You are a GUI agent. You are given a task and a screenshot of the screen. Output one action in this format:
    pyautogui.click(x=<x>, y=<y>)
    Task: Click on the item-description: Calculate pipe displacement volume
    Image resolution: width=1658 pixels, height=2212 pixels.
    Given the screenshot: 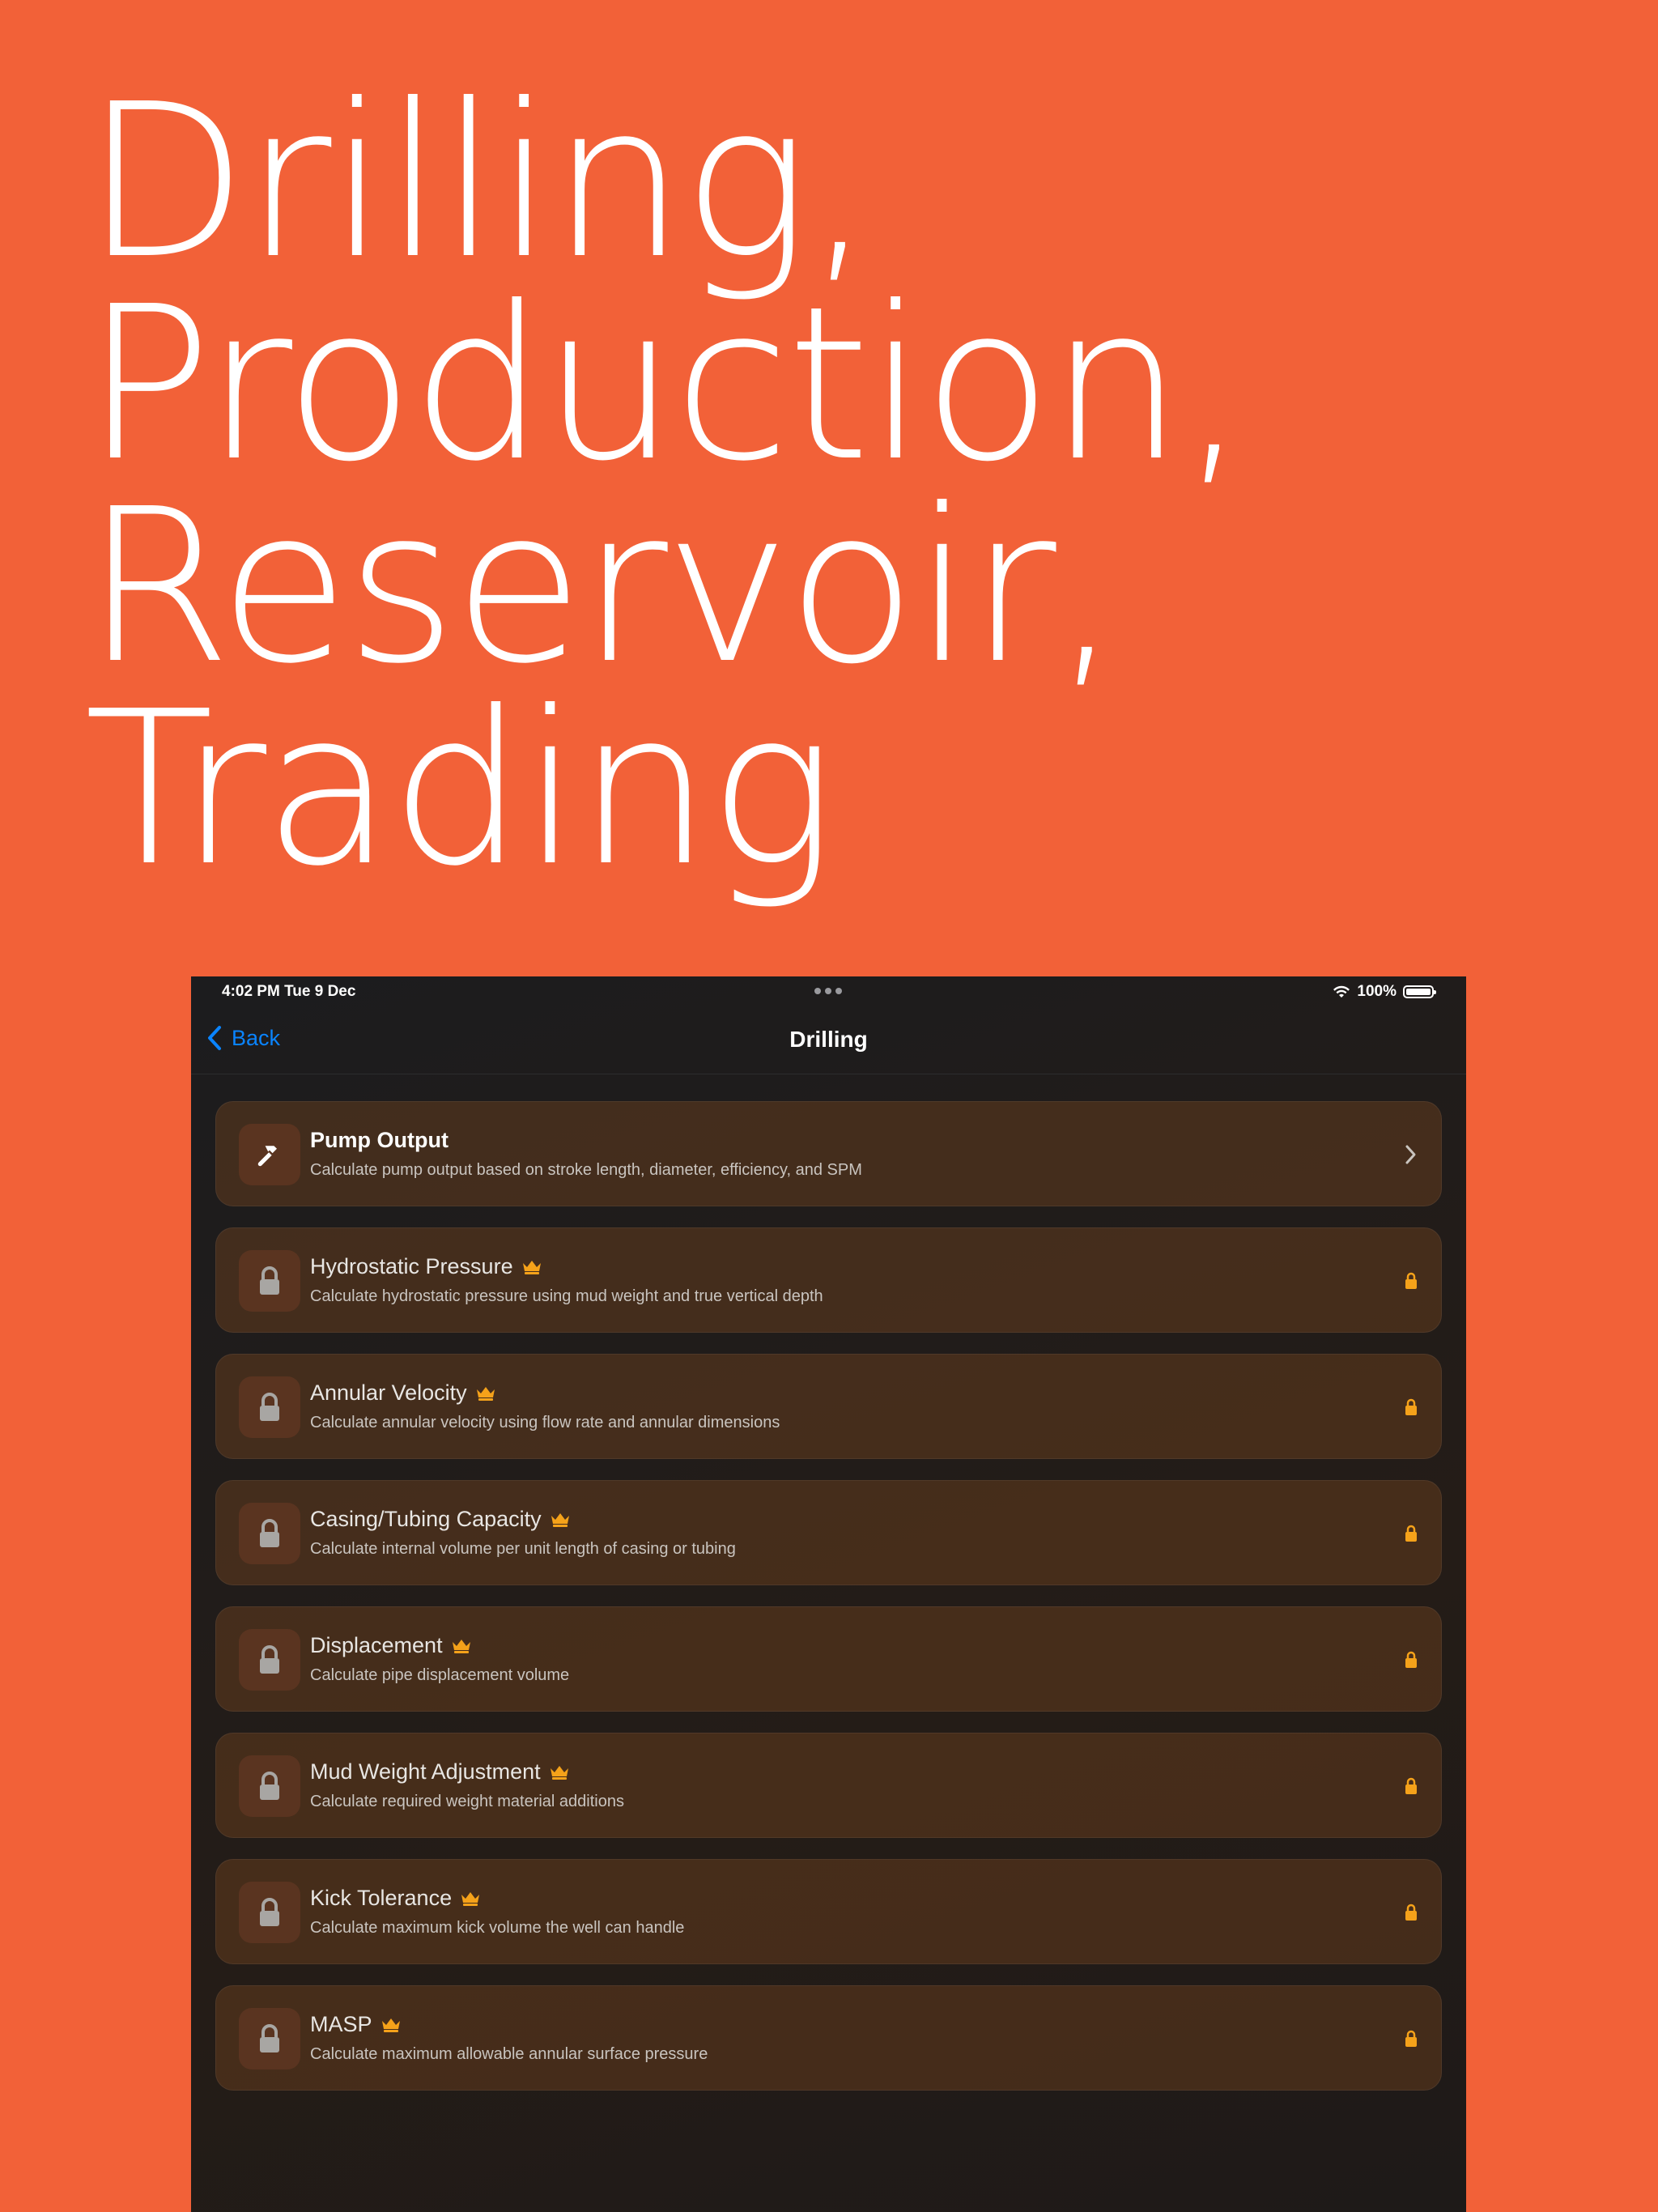 What is the action you would take?
    pyautogui.click(x=440, y=1675)
    